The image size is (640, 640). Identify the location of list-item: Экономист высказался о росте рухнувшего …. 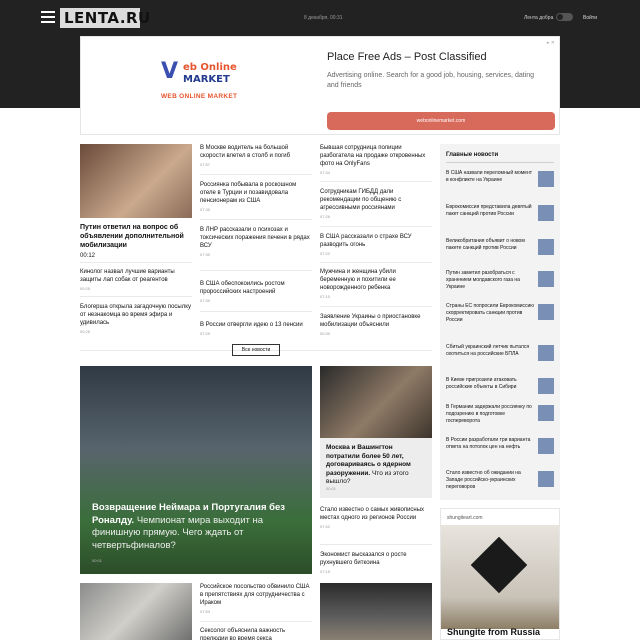
(376, 563).